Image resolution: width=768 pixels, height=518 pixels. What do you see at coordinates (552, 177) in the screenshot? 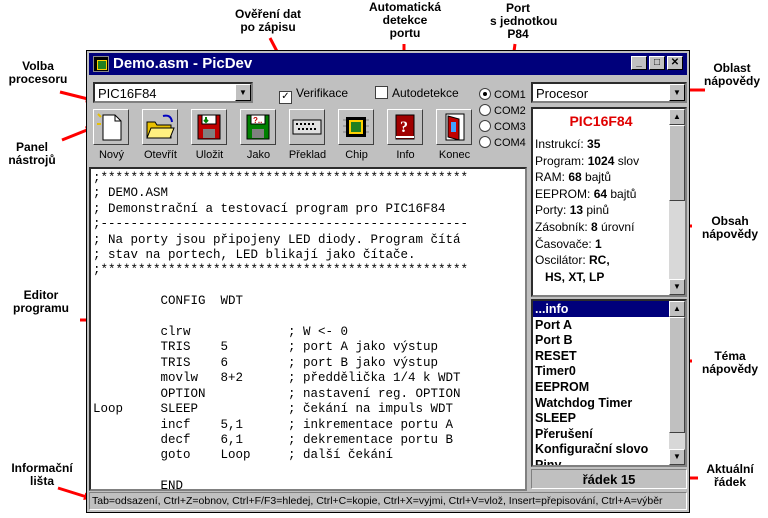
I see `help-spec-label: RAM:` at bounding box center [552, 177].